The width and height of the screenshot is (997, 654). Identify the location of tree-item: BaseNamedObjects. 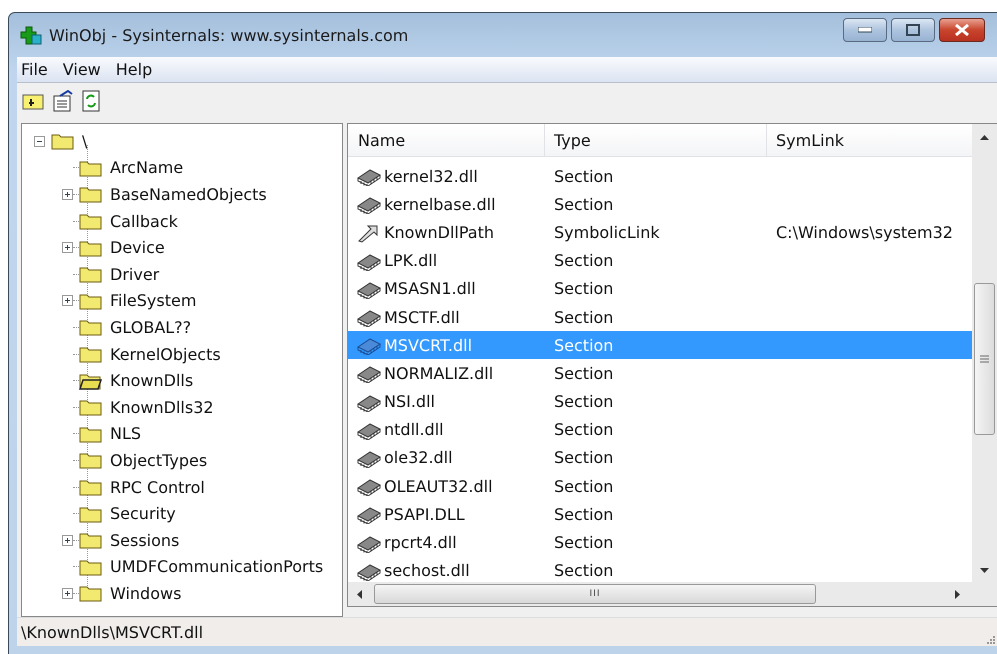
(188, 194).